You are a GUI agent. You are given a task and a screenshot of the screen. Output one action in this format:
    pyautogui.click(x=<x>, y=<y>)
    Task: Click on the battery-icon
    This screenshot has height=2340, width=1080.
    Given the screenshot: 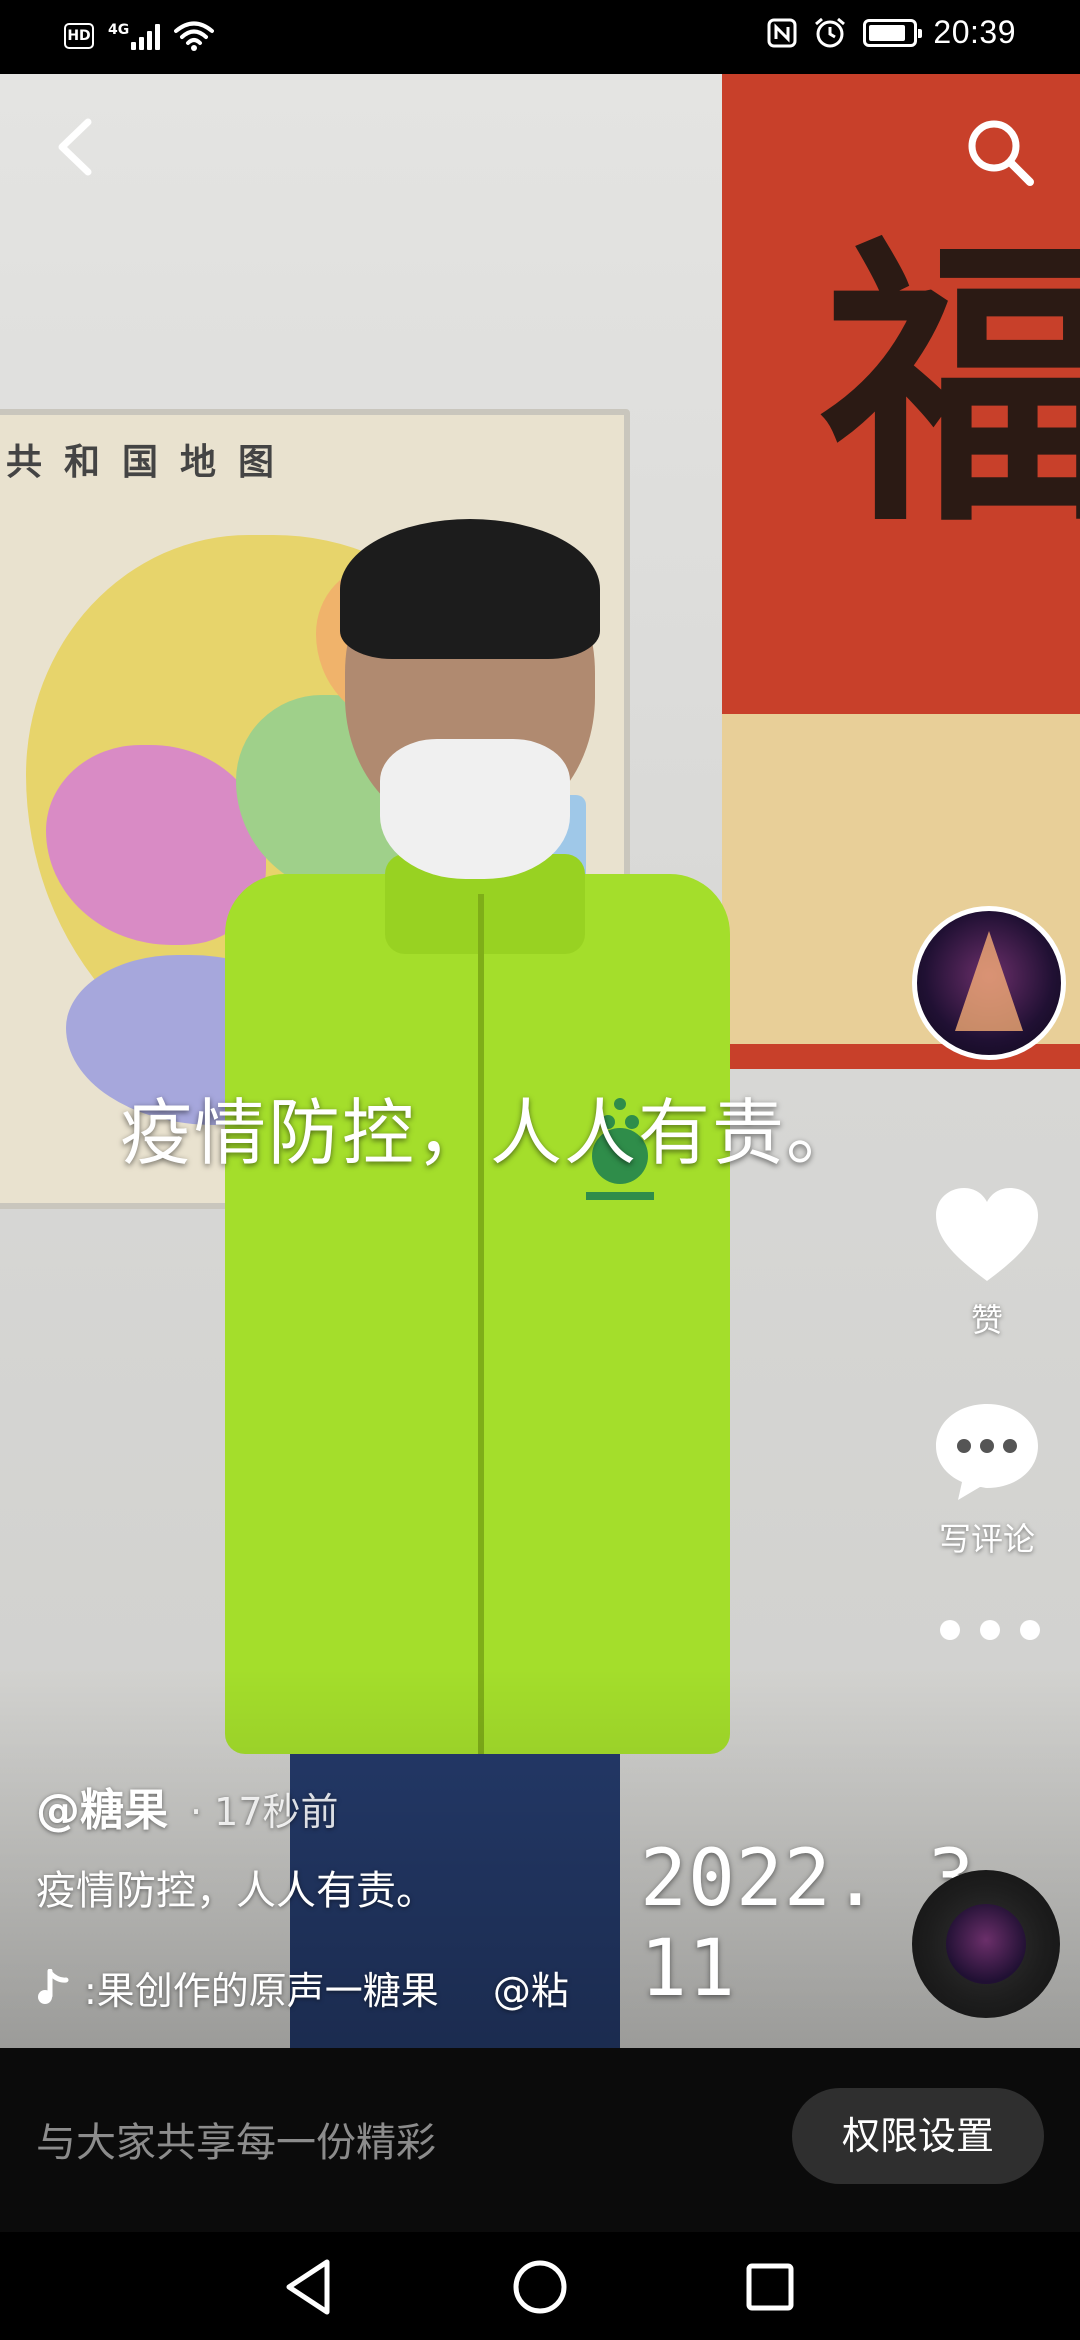 What is the action you would take?
    pyautogui.click(x=893, y=32)
    